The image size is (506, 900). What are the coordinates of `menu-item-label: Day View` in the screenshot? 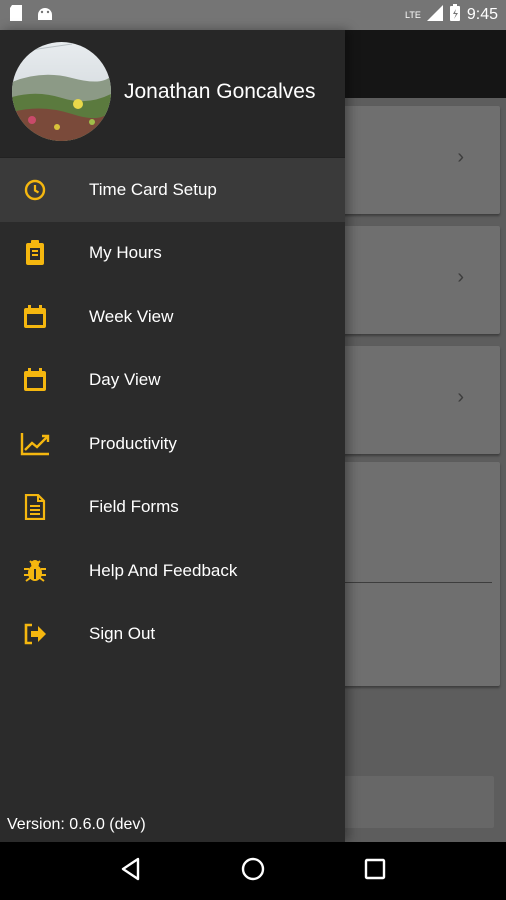 It's located at (125, 380).